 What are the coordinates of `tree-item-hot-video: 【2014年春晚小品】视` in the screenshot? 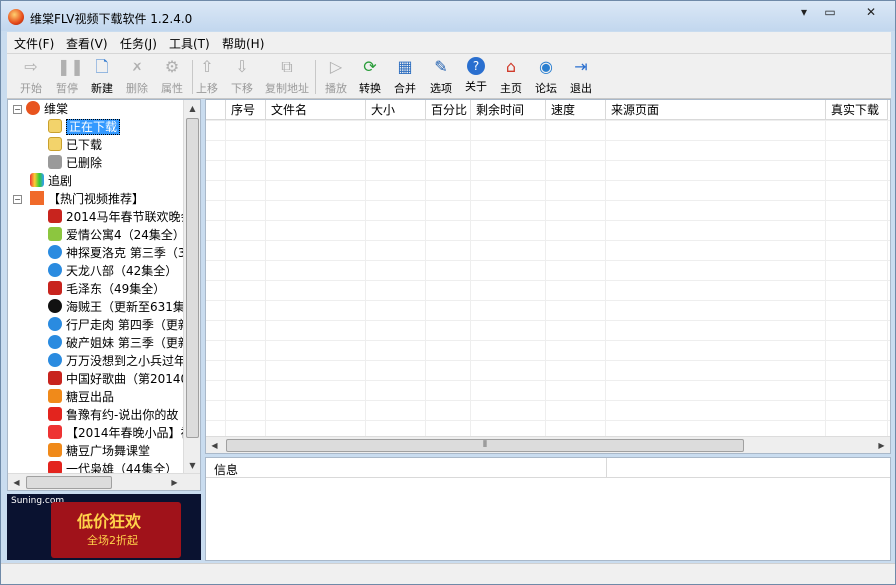 It's located at (120, 433).